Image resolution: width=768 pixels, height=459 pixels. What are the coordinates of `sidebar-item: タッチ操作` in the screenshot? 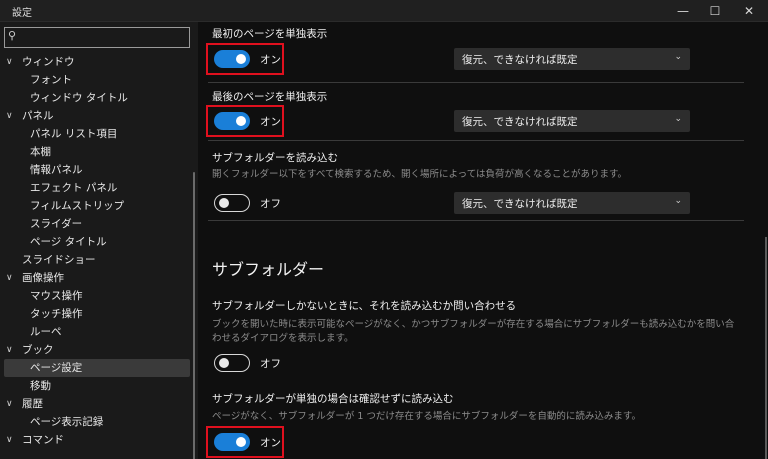 It's located at (99, 314).